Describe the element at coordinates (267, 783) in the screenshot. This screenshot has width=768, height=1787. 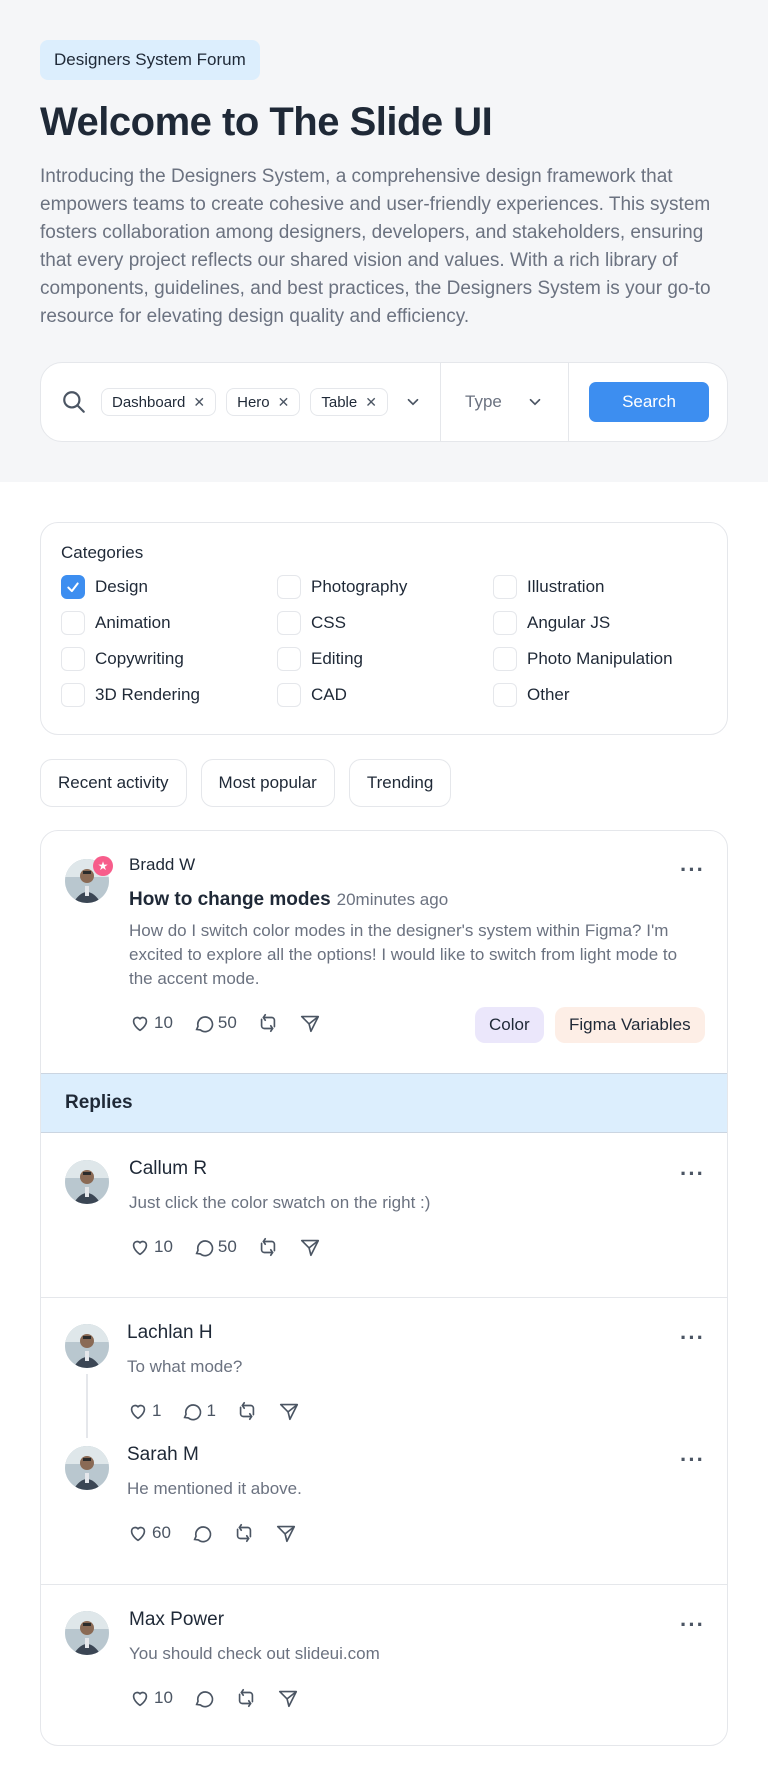
I see `tab-most-popular: Most popular` at that location.